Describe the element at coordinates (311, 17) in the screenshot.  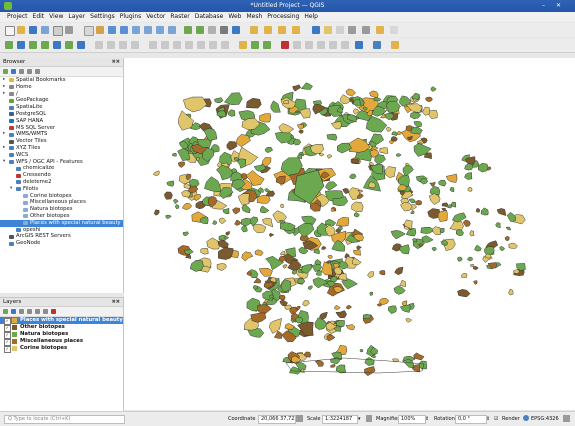
I see `menu-help: Help` at that location.